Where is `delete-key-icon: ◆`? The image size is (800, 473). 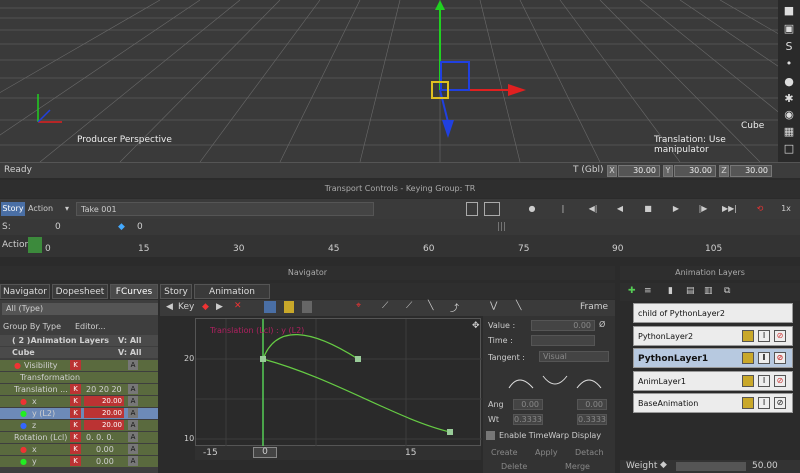 delete-key-icon: ◆ is located at coordinates (205, 307).